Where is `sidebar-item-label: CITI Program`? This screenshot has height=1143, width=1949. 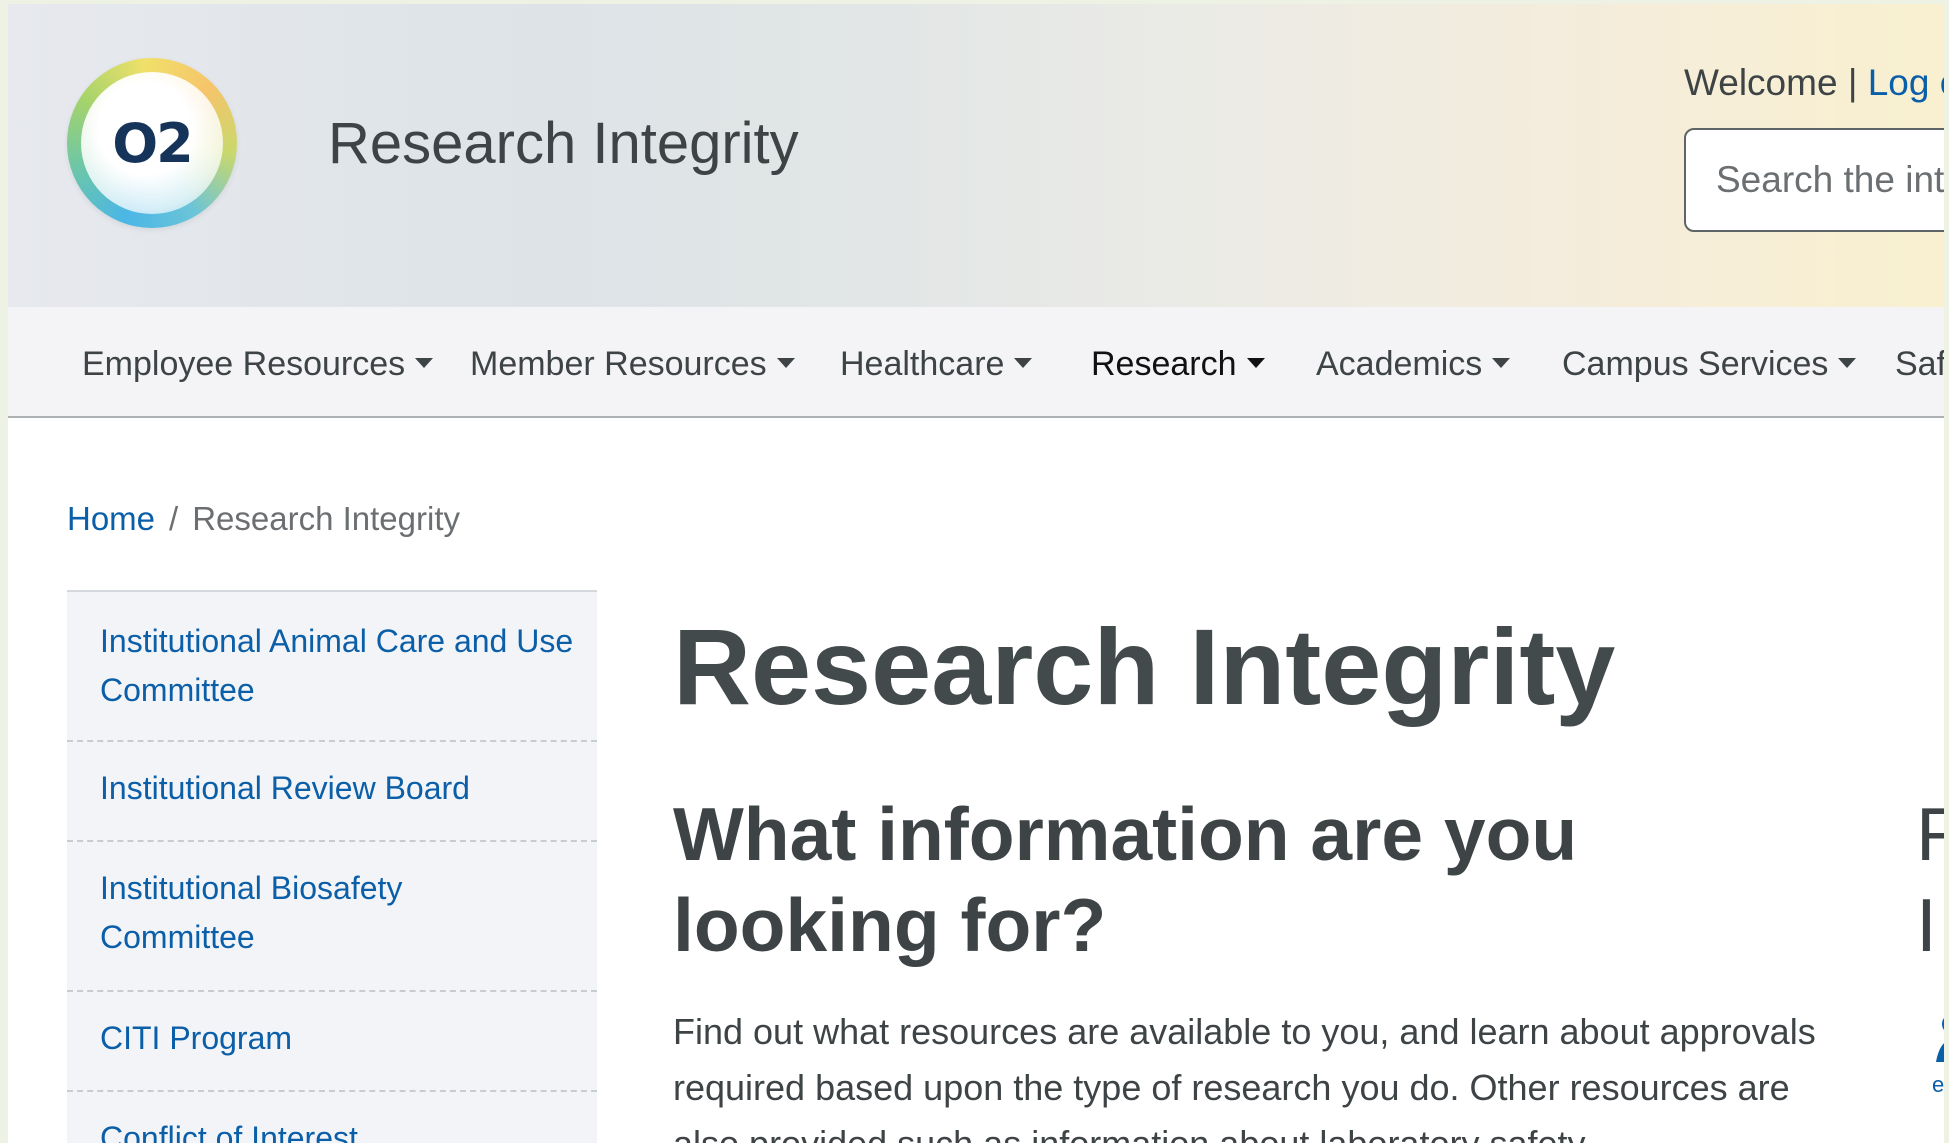 sidebar-item-label: CITI Program is located at coordinates (196, 1038).